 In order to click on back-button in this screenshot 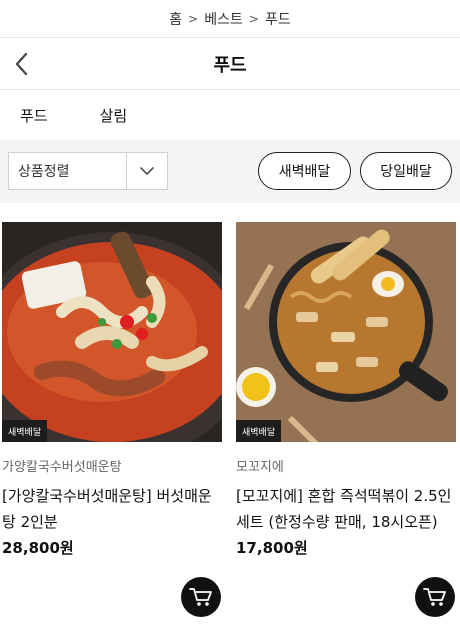, I will do `click(22, 64)`.